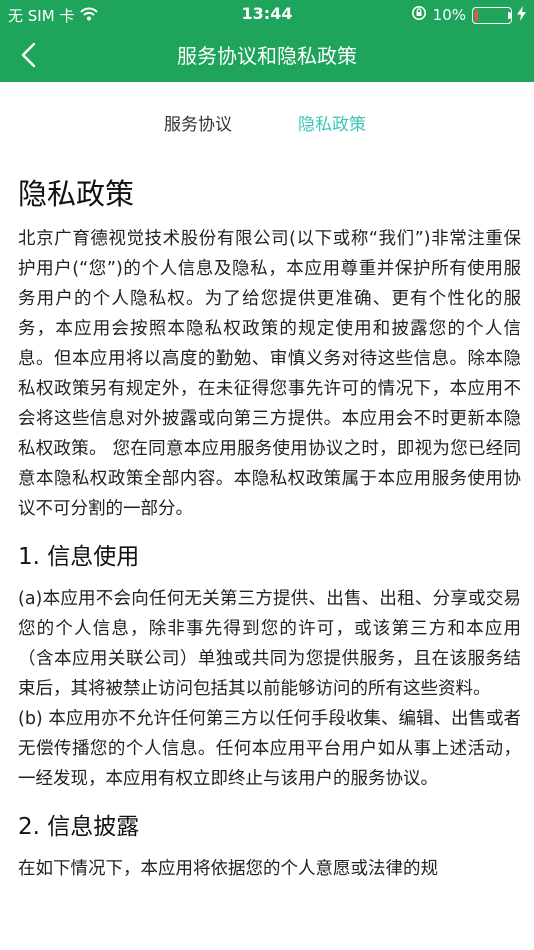 The height and width of the screenshot is (950, 534). What do you see at coordinates (419, 15) in the screenshot?
I see `orientation-lock-icon` at bounding box center [419, 15].